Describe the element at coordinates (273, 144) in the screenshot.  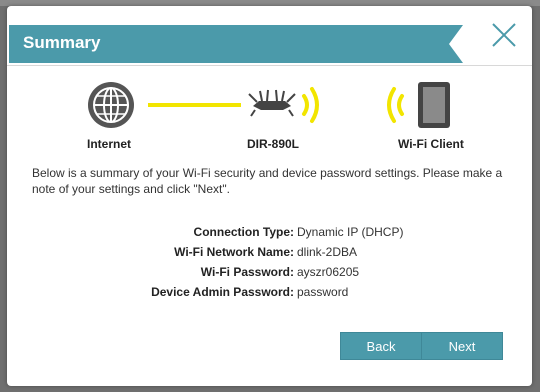
I see `router-label: DIR-890L` at that location.